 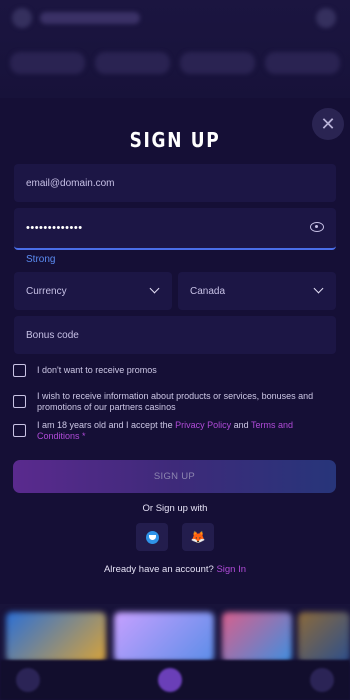 I want to click on country-select: Canada, so click(x=257, y=291).